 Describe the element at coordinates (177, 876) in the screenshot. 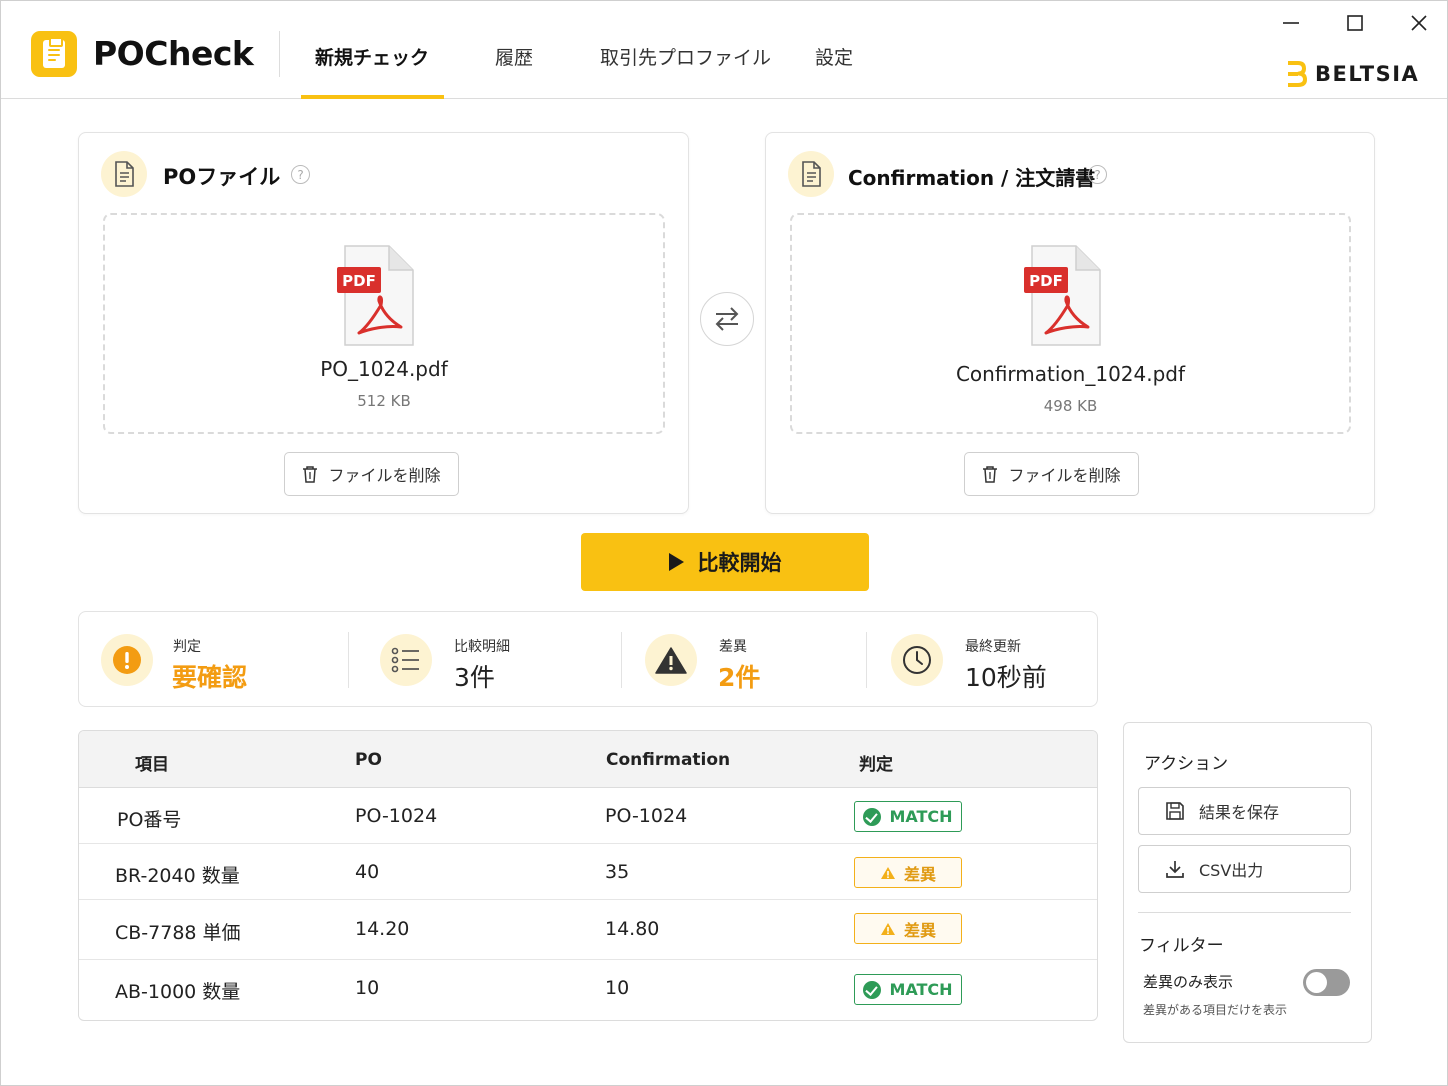

I see `row-item: BR-2040 数量` at that location.